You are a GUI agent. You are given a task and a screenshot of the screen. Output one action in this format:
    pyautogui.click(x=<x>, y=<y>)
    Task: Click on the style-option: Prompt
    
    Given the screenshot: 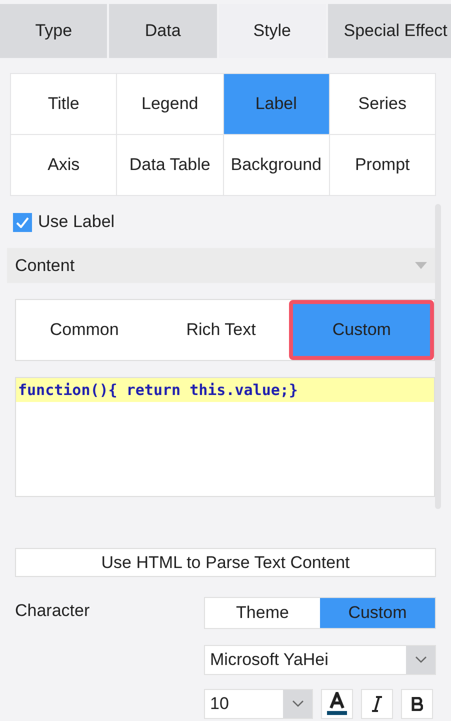 What is the action you would take?
    pyautogui.click(x=382, y=165)
    